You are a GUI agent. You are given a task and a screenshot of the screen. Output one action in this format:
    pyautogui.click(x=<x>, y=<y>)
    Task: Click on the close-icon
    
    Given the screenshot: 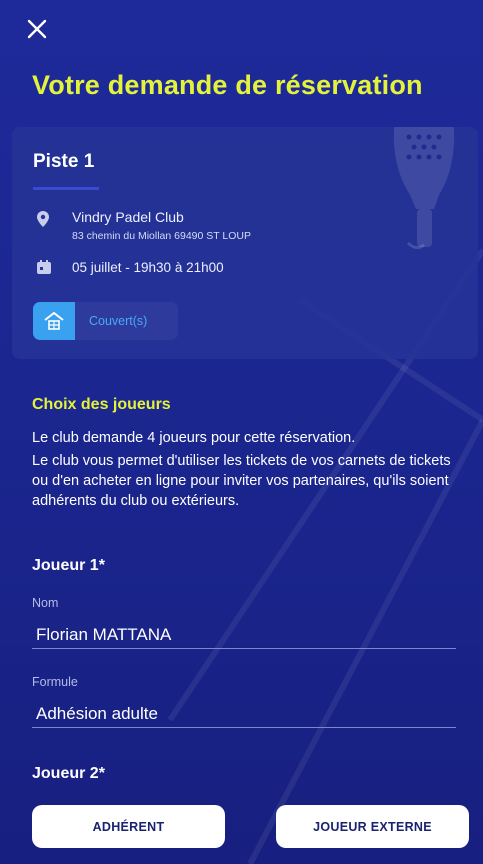 What is the action you would take?
    pyautogui.click(x=37, y=29)
    